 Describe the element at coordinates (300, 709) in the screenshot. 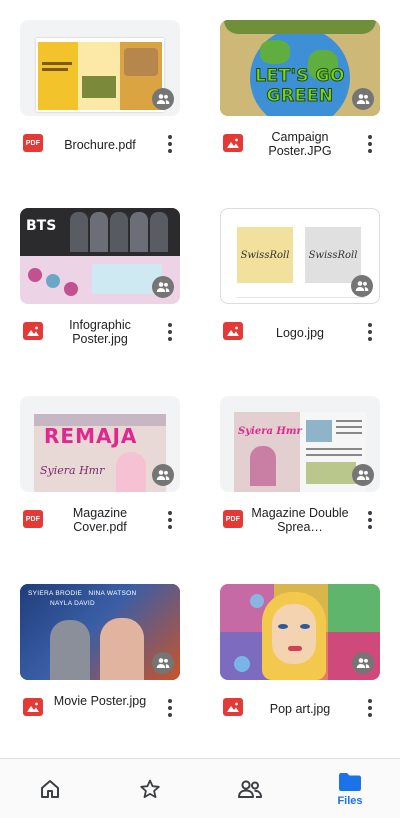

I see `file-name: Pop art.jpg` at that location.